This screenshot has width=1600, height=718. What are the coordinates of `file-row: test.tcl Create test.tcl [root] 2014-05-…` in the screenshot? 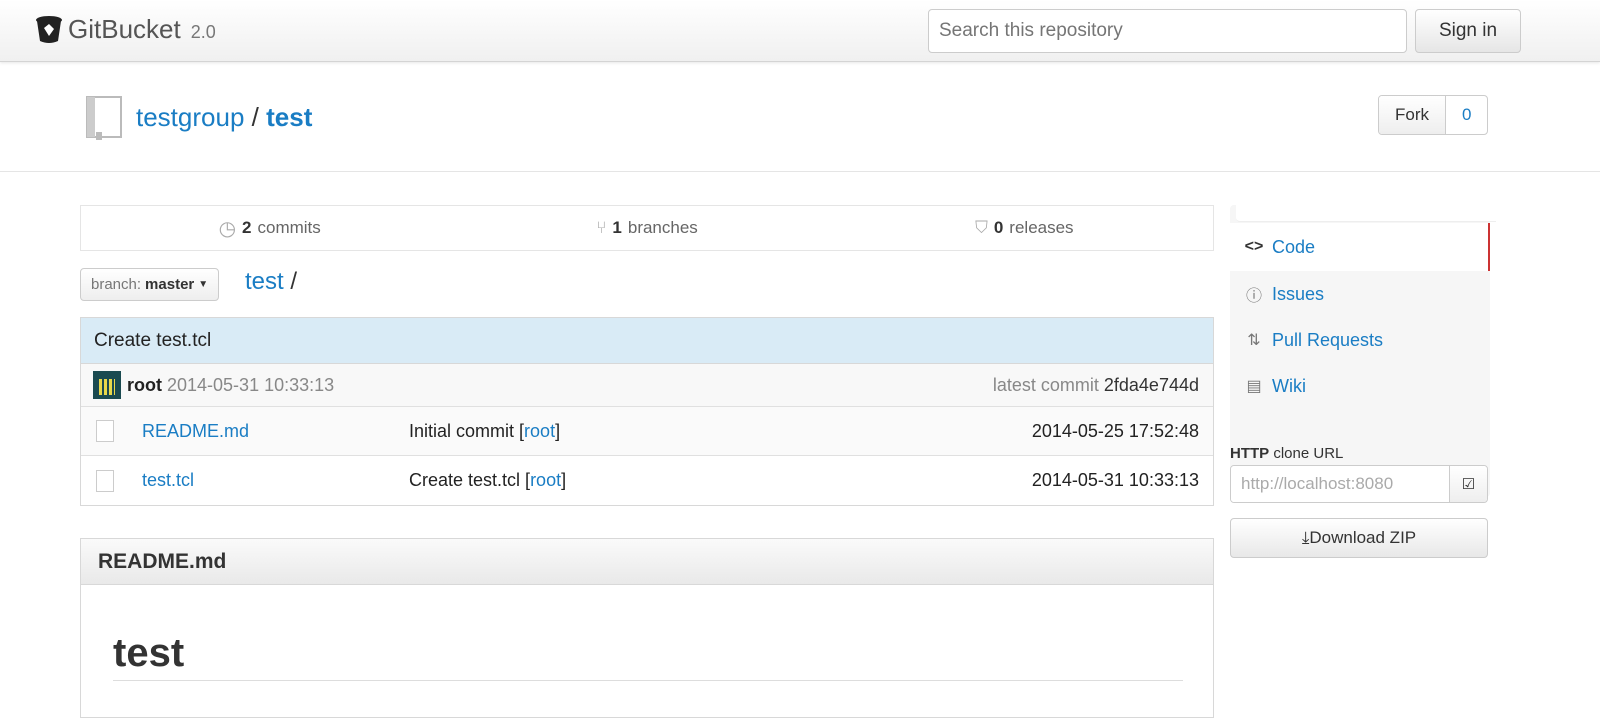 It's located at (647, 480).